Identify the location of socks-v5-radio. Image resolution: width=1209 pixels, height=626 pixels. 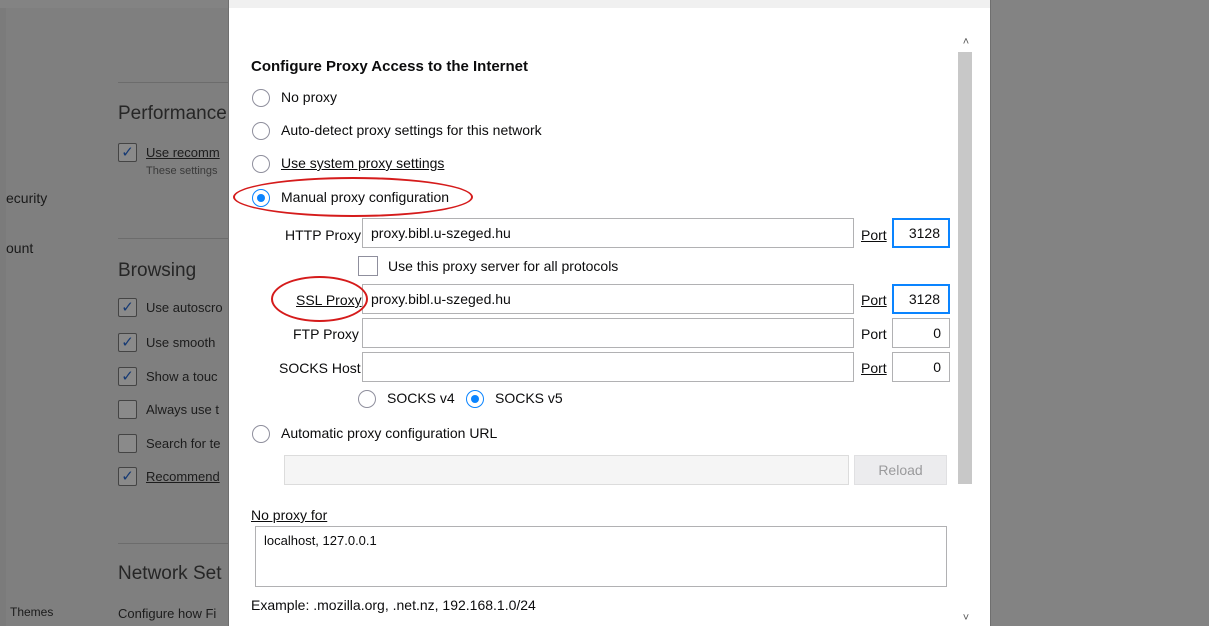
(475, 399).